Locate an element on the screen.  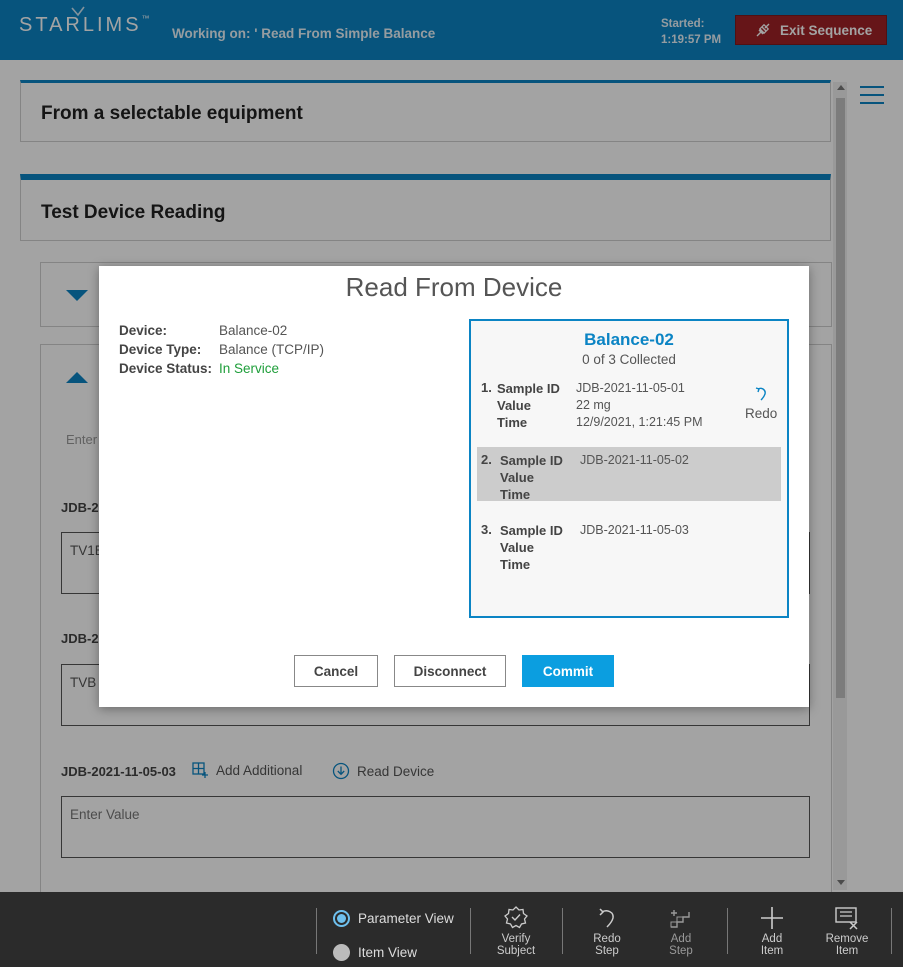
add-item-button: Add Item is located at coordinates (772, 931).